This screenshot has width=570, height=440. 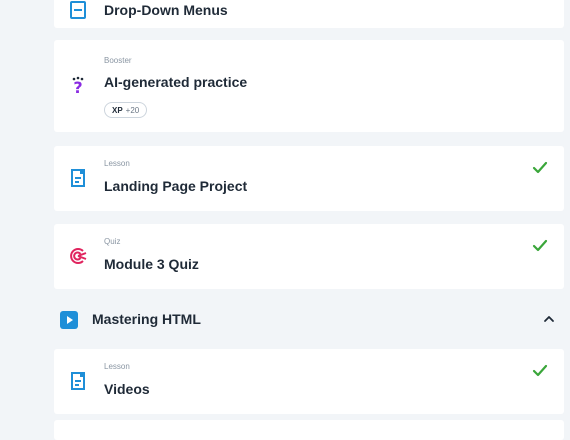 I want to click on item-title: Videos, so click(x=127, y=389).